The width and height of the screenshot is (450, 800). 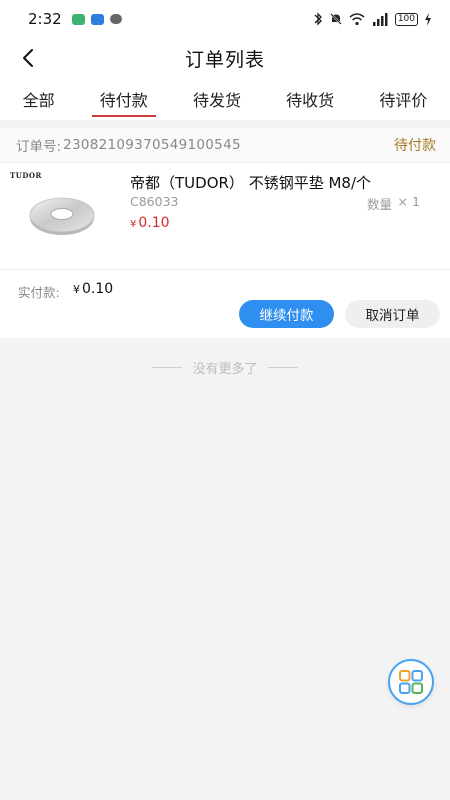 I want to click on status-right: 100, so click(x=372, y=19).